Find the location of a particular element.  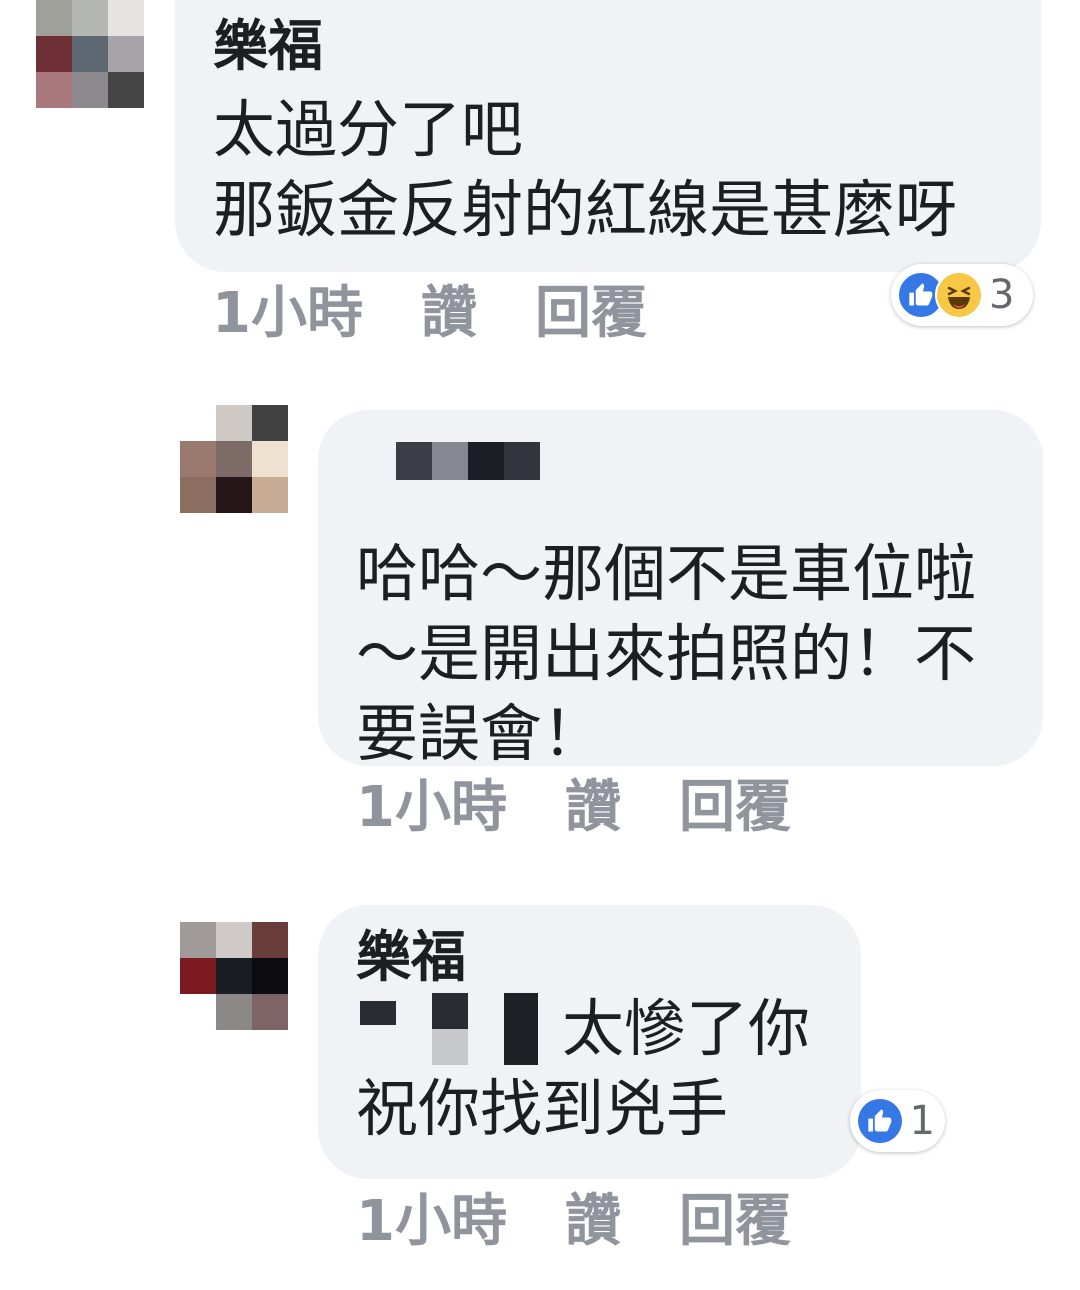

comment-text-line: 祝你找到兇手 is located at coordinates (542, 1108).